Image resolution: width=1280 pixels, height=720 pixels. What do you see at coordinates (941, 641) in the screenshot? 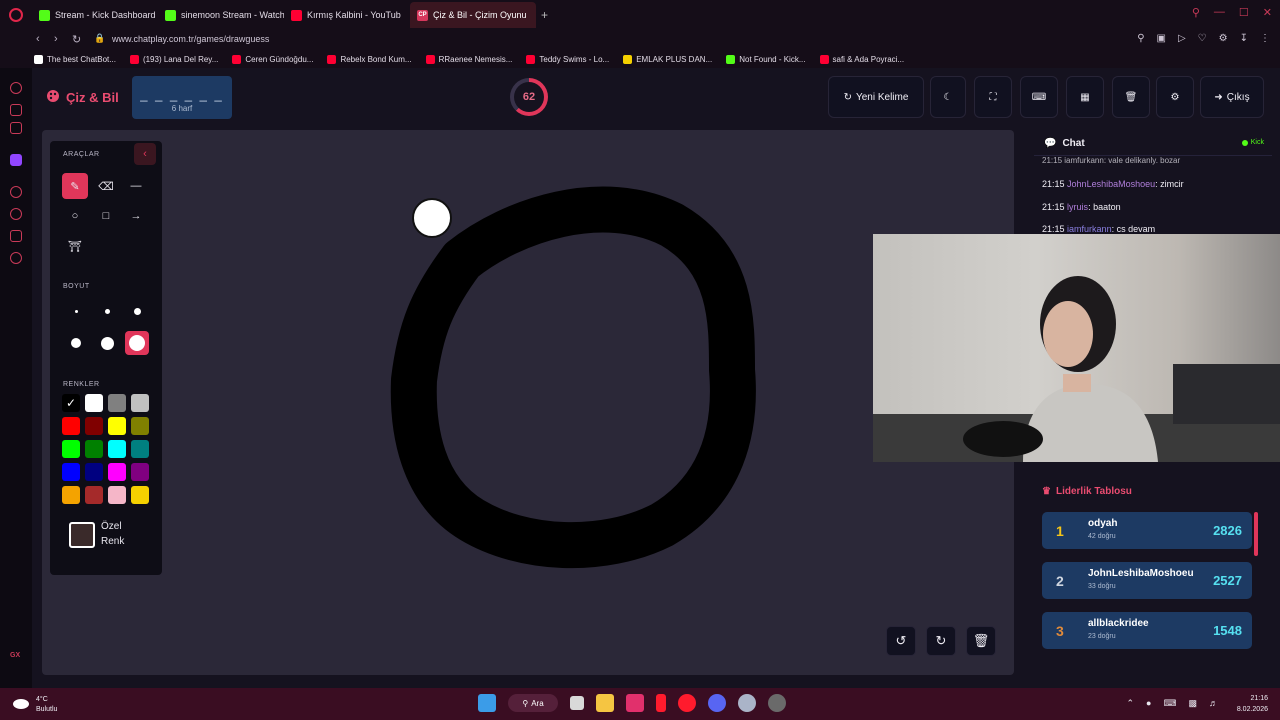
I see `redo-button: ↻` at bounding box center [941, 641].